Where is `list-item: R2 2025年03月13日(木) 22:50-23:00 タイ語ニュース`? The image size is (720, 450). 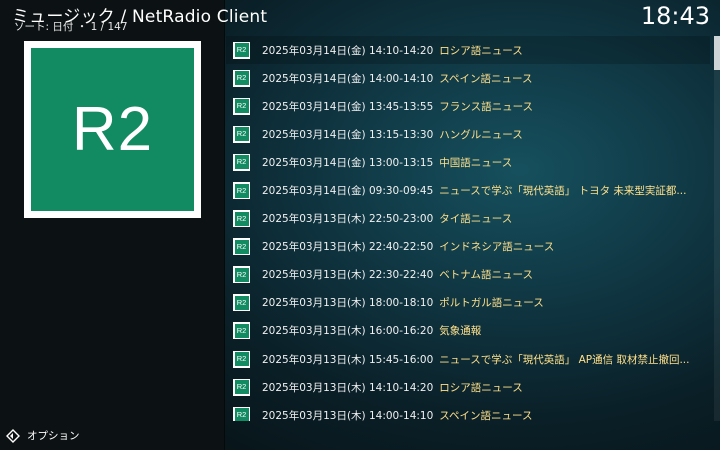
list-item: R2 2025年03月13日(木) 22:50-23:00 タイ語ニュース is located at coordinates (468, 219).